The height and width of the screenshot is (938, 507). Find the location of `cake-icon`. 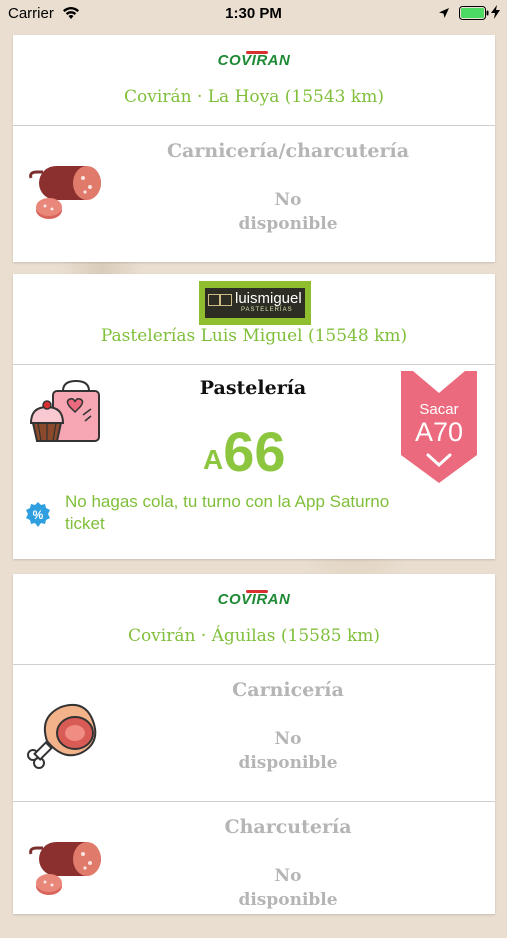

cake-icon is located at coordinates (64, 410).